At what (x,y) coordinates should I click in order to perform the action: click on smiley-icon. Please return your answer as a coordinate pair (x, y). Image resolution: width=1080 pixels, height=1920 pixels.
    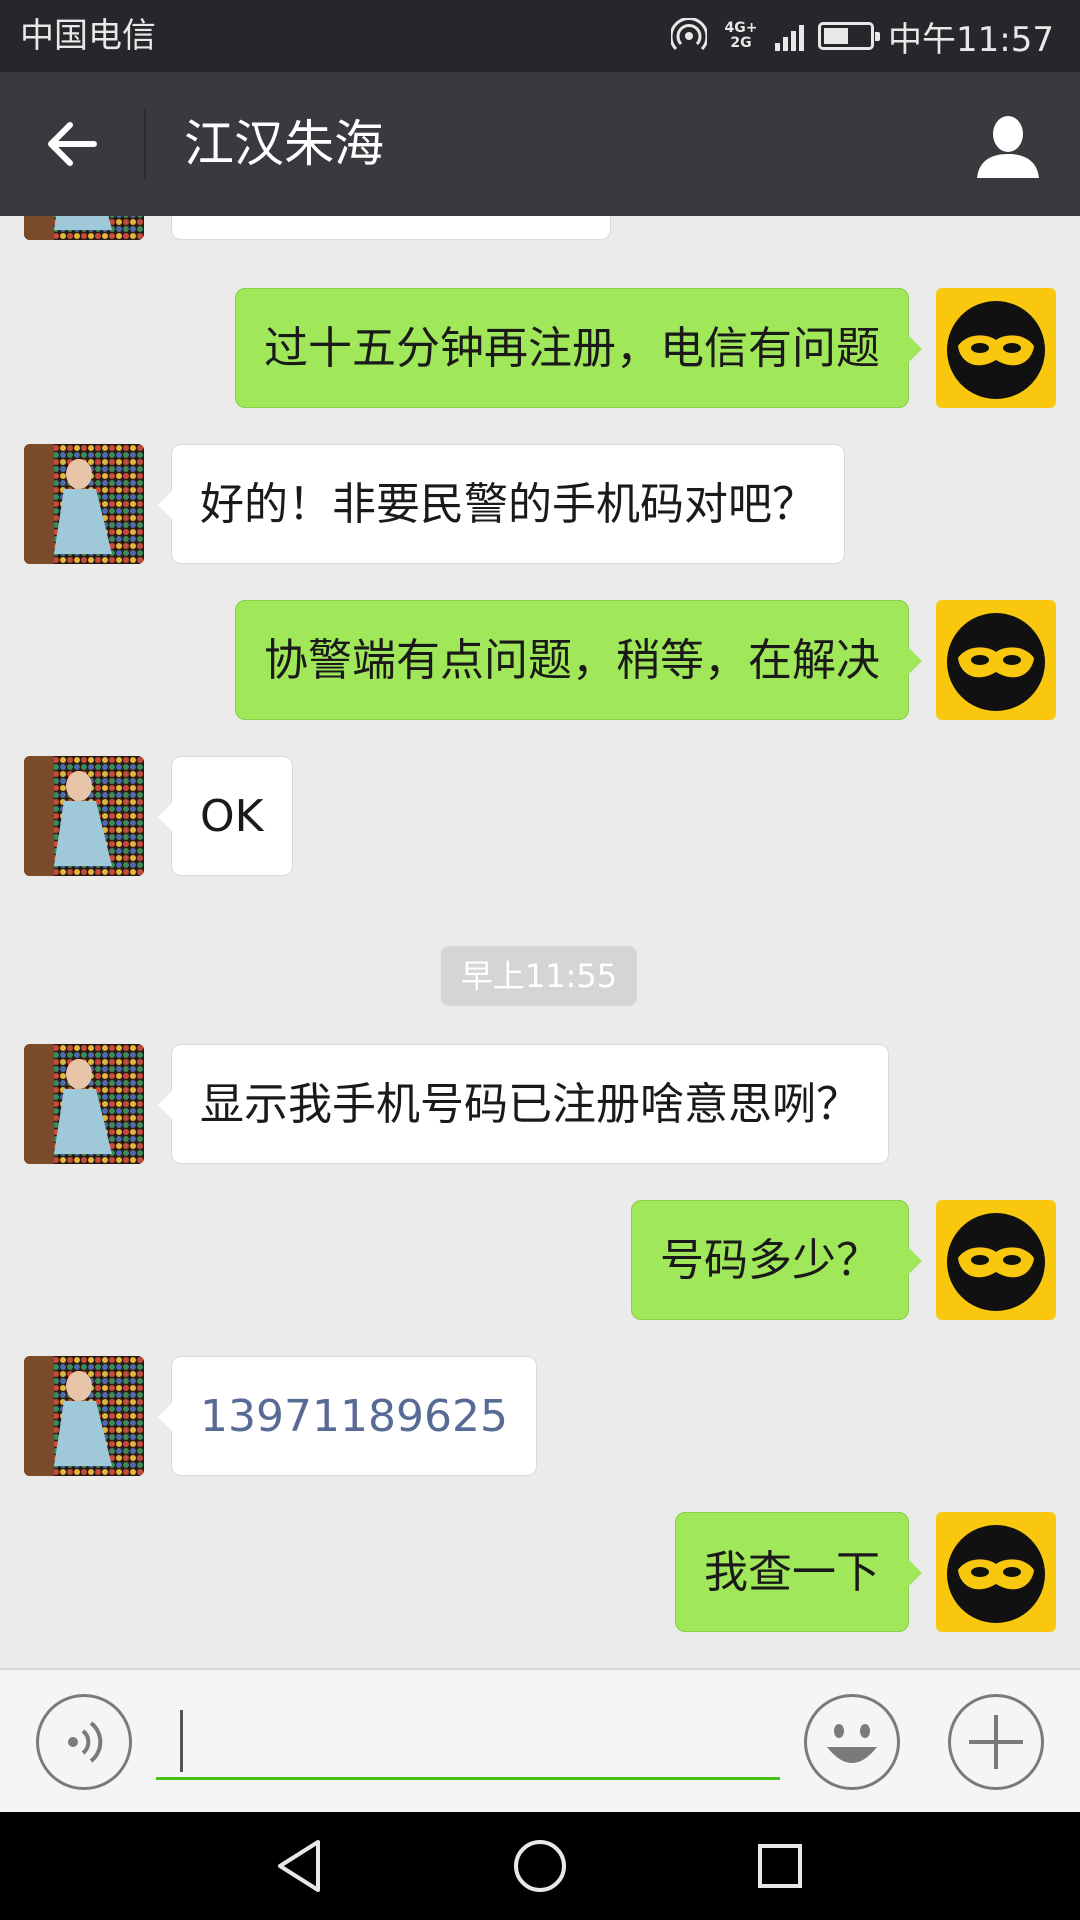
    Looking at the image, I should click on (852, 1743).